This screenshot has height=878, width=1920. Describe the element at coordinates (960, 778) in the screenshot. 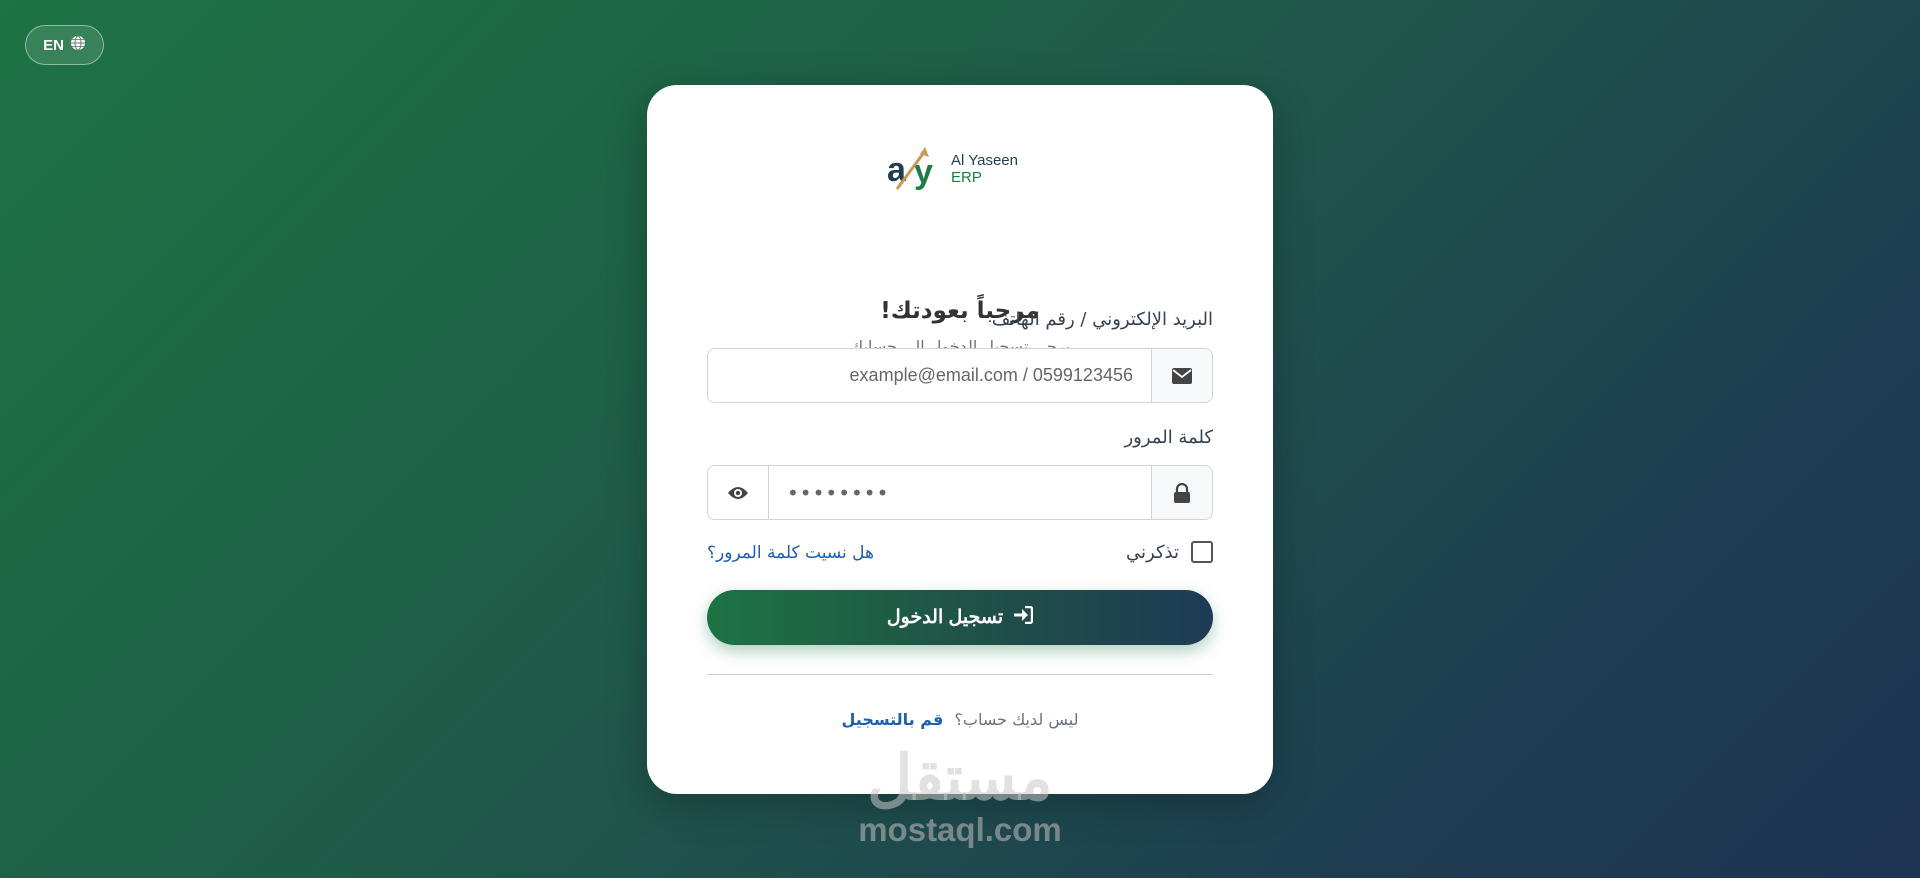

I see `watermark-arabic: مستقل` at that location.